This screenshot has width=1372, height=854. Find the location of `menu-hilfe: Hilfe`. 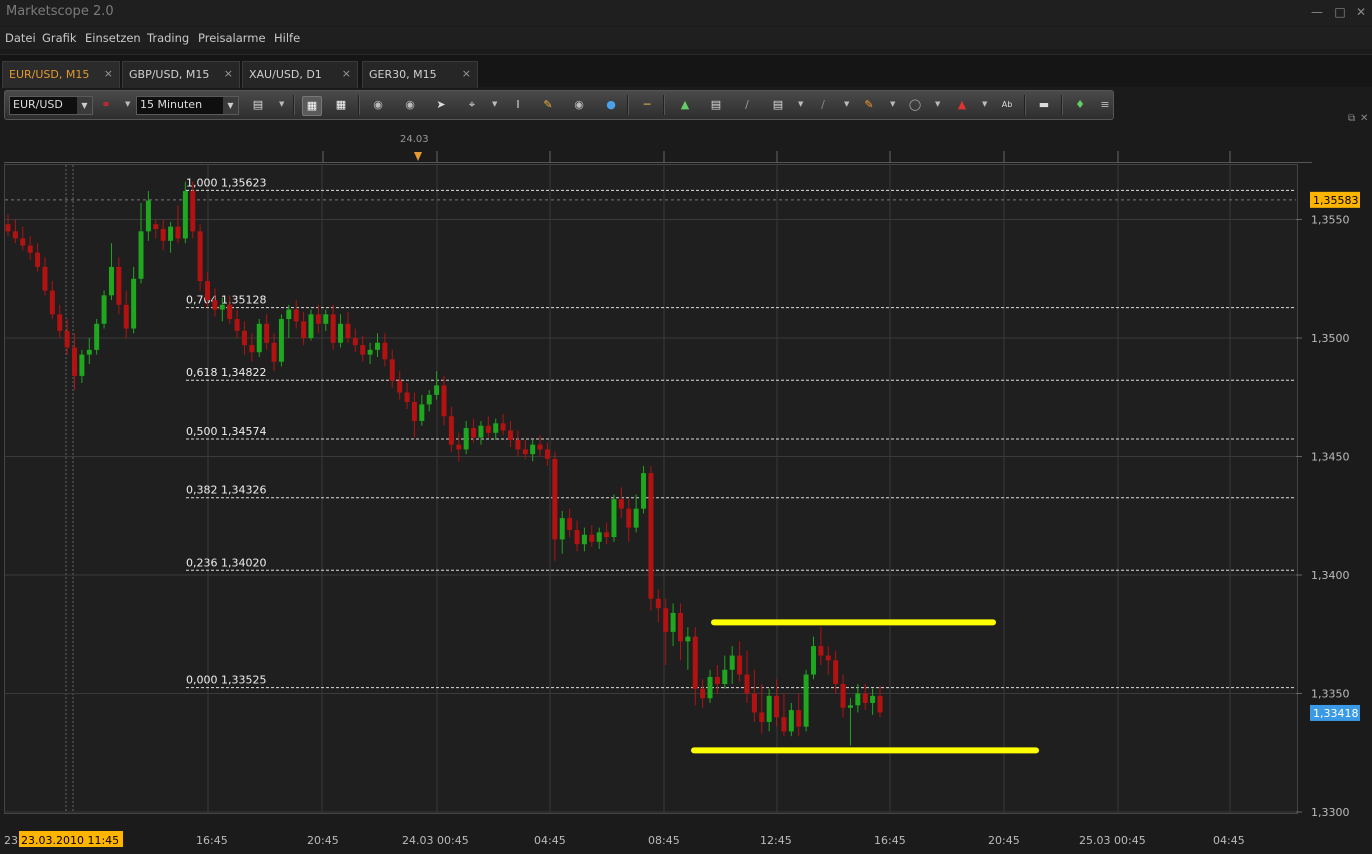

menu-hilfe: Hilfe is located at coordinates (287, 38).